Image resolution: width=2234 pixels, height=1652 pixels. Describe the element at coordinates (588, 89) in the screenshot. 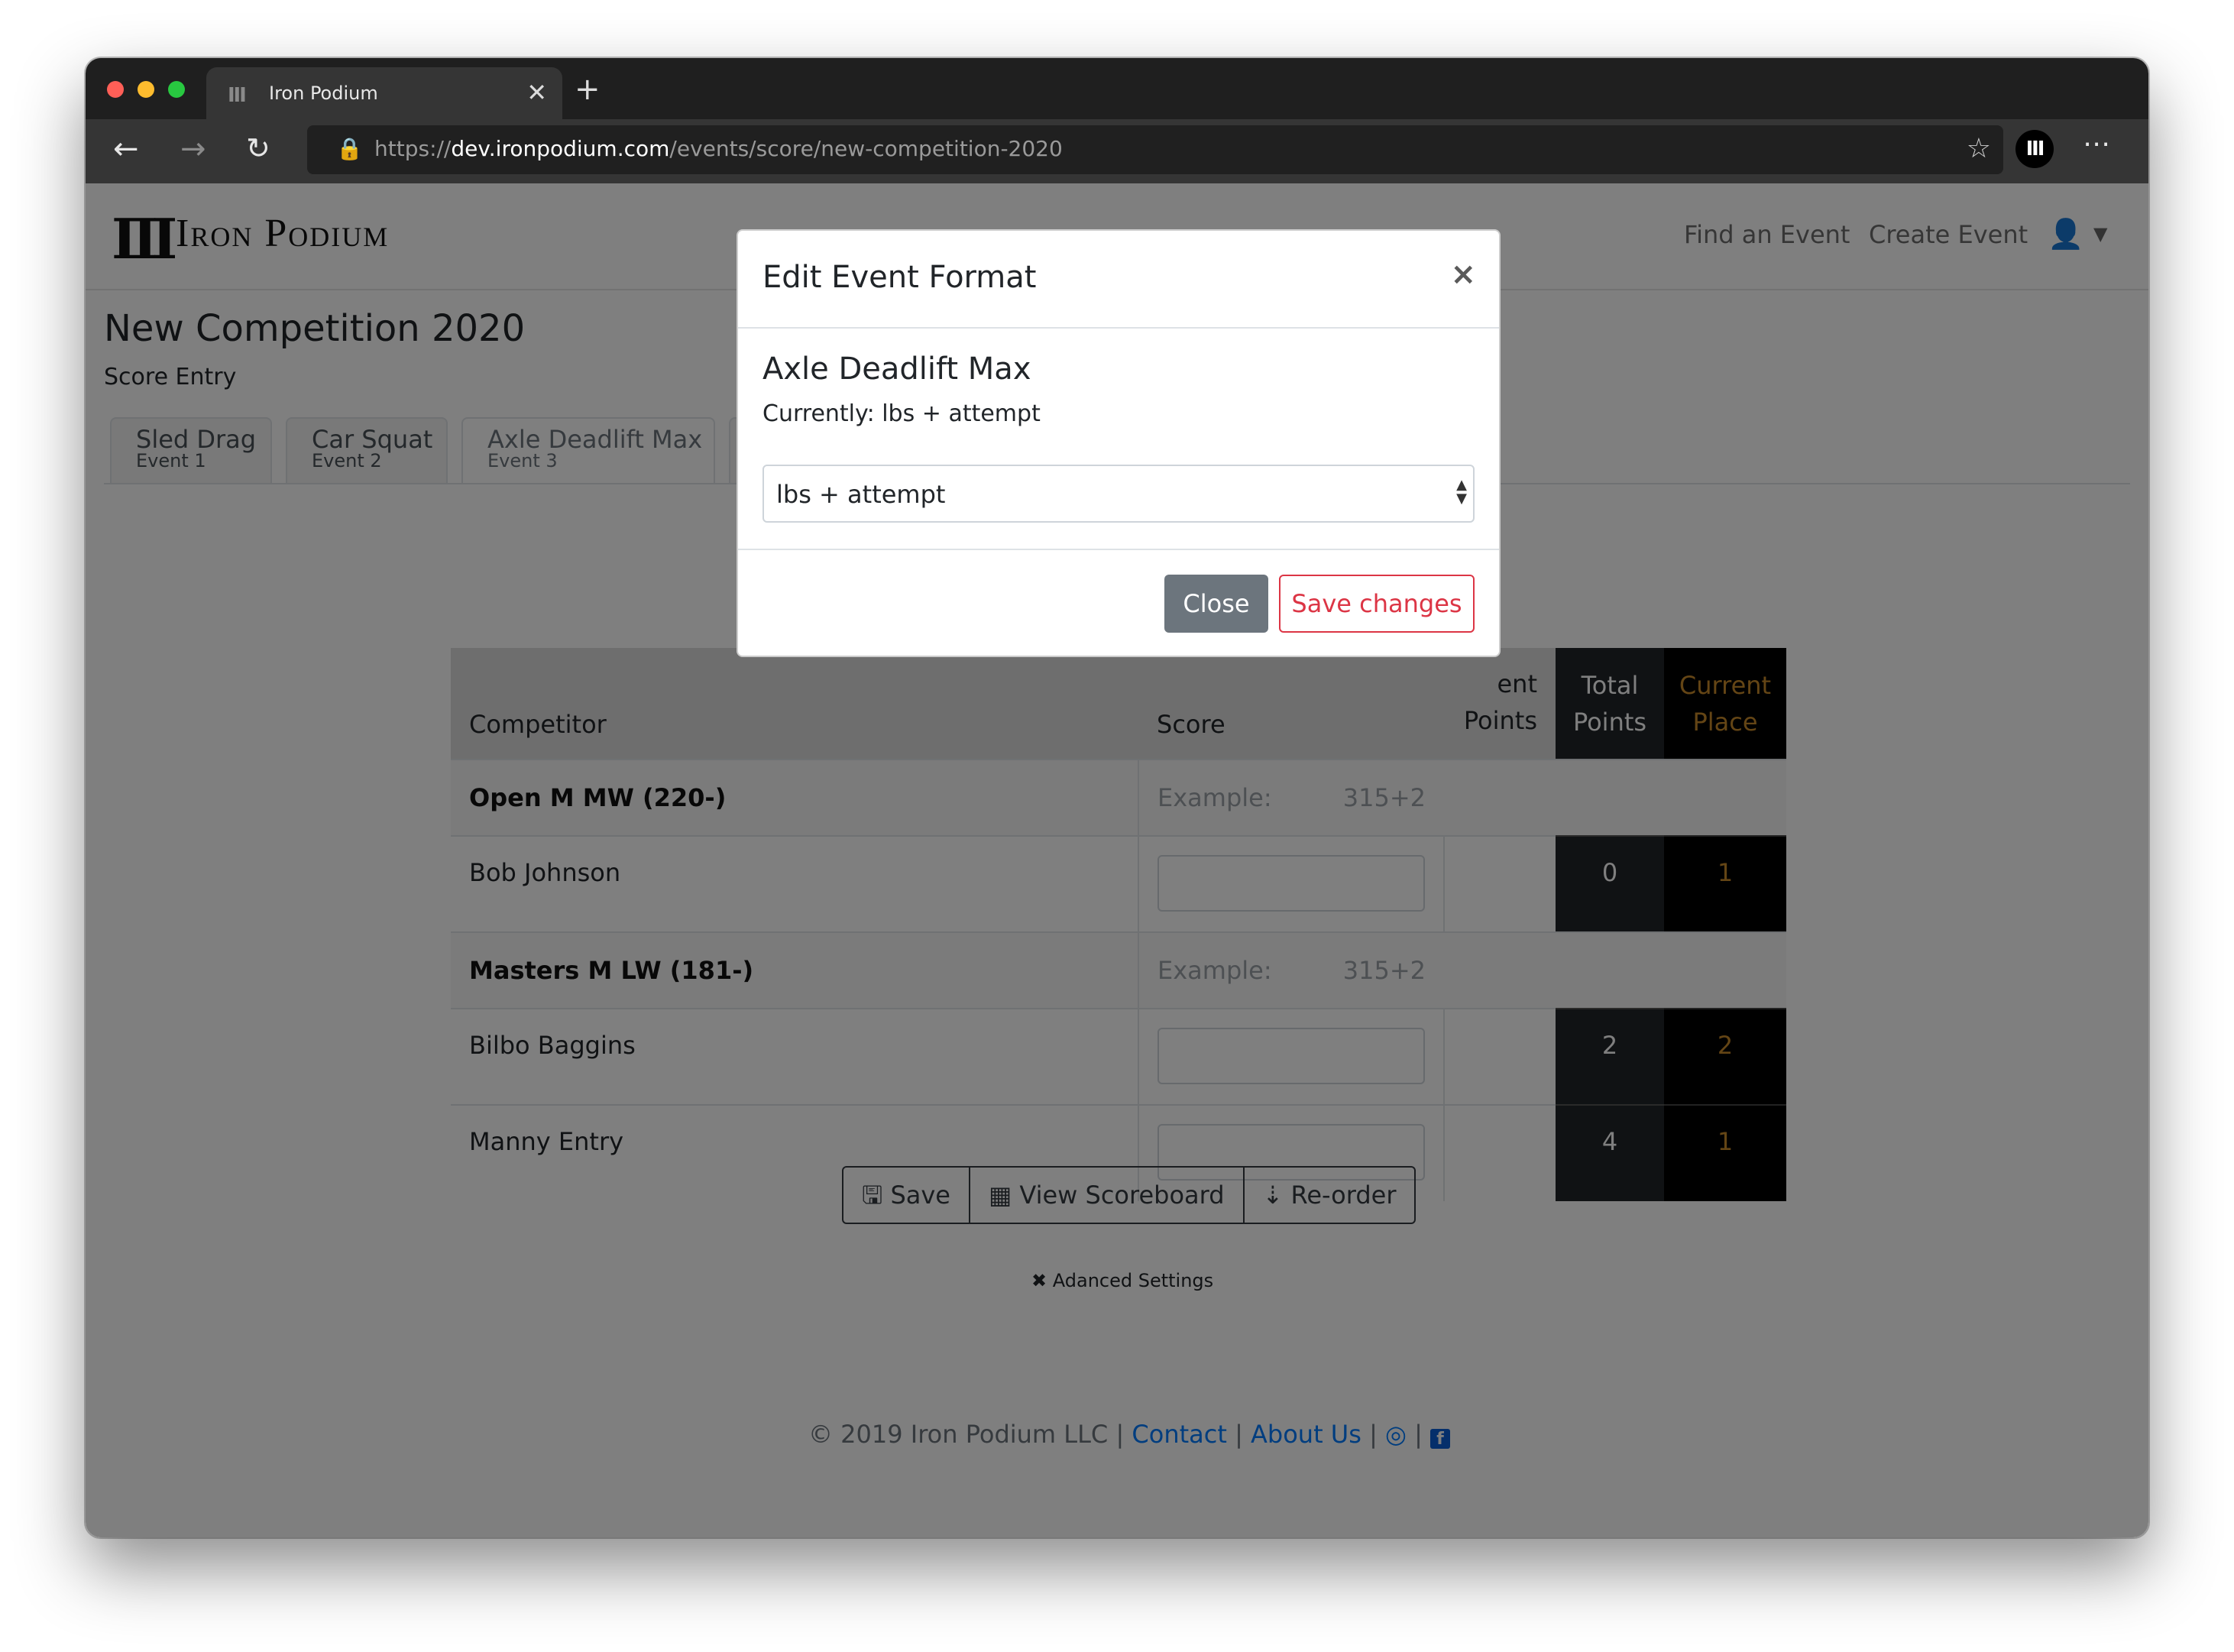

I see `new-tab-icon: +` at that location.